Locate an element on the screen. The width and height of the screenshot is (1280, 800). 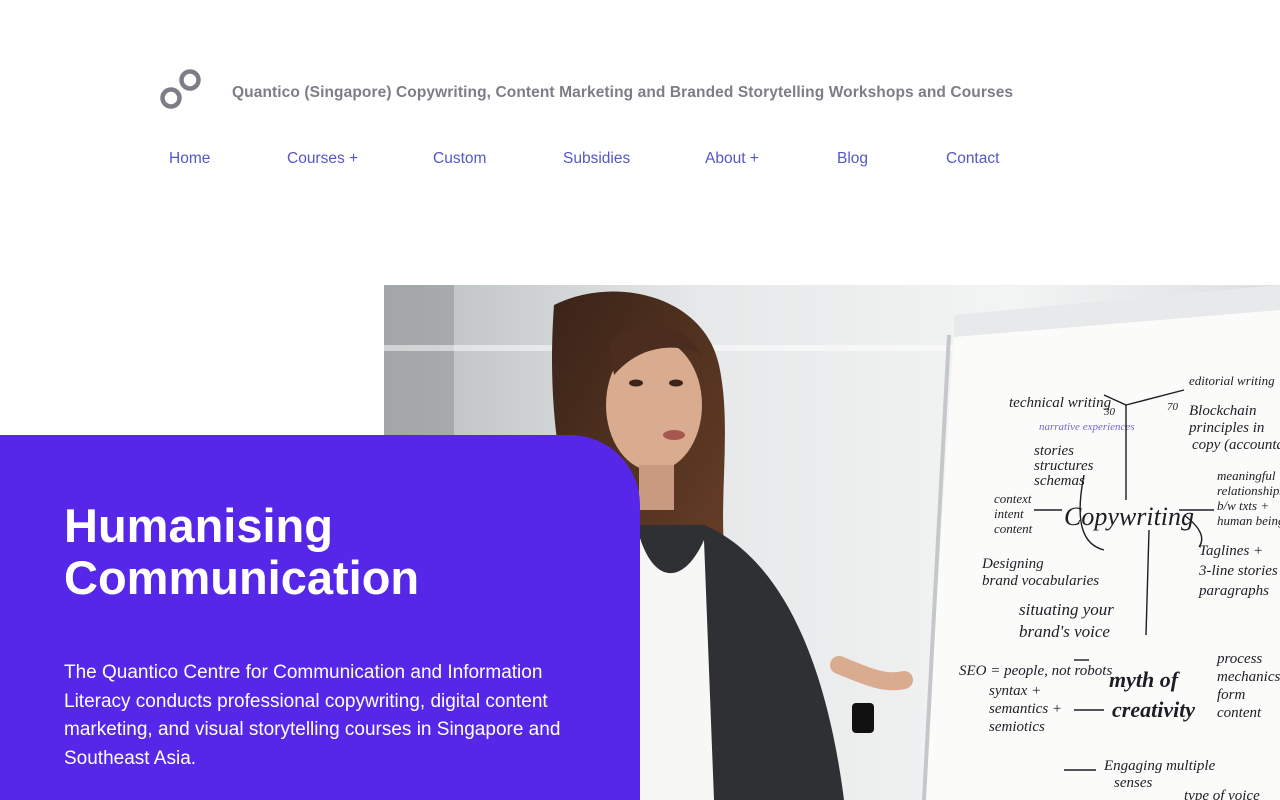
flipchart-text: editorial writing is located at coordinates (1232, 380).